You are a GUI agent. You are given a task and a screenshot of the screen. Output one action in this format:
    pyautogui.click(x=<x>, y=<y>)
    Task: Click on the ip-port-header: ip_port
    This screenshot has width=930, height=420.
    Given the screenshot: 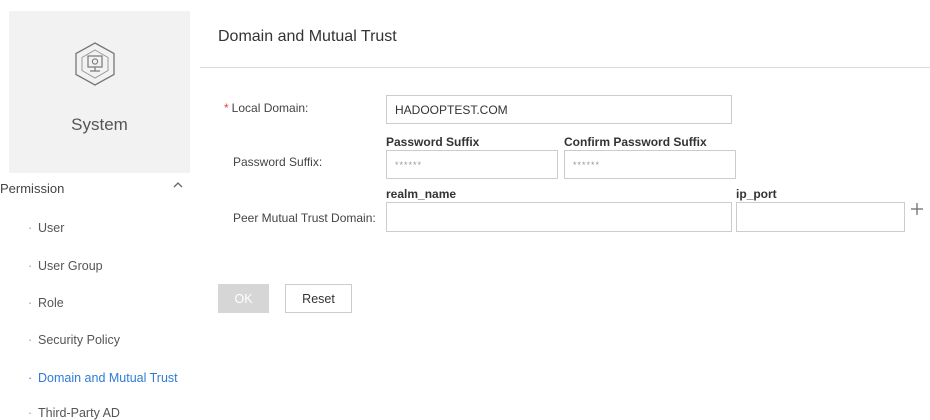 What is the action you would take?
    pyautogui.click(x=756, y=194)
    